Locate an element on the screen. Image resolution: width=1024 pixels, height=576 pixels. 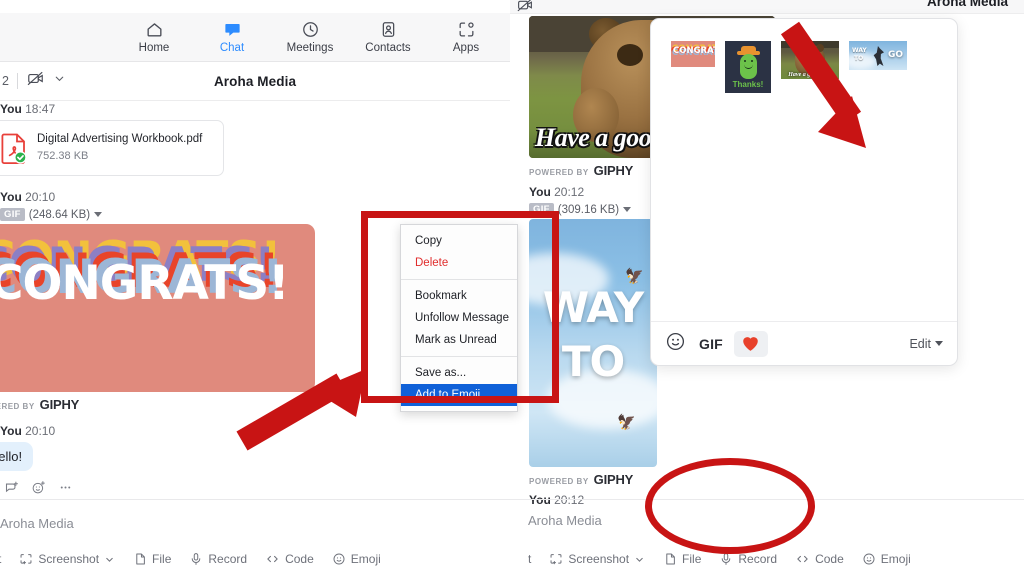
bear-thumb-label: Have a good day! is located at coordinates (810, 75).